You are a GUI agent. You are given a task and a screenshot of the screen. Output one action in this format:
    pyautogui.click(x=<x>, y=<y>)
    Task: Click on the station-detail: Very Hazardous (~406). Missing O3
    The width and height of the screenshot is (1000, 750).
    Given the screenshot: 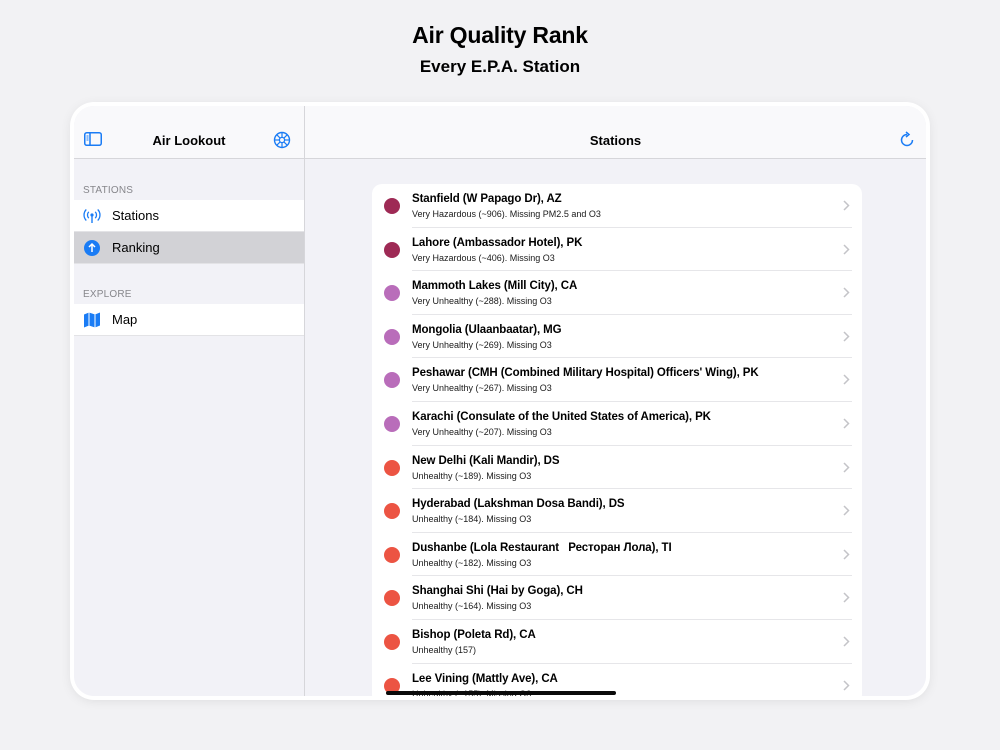 What is the action you would take?
    pyautogui.click(x=483, y=257)
    